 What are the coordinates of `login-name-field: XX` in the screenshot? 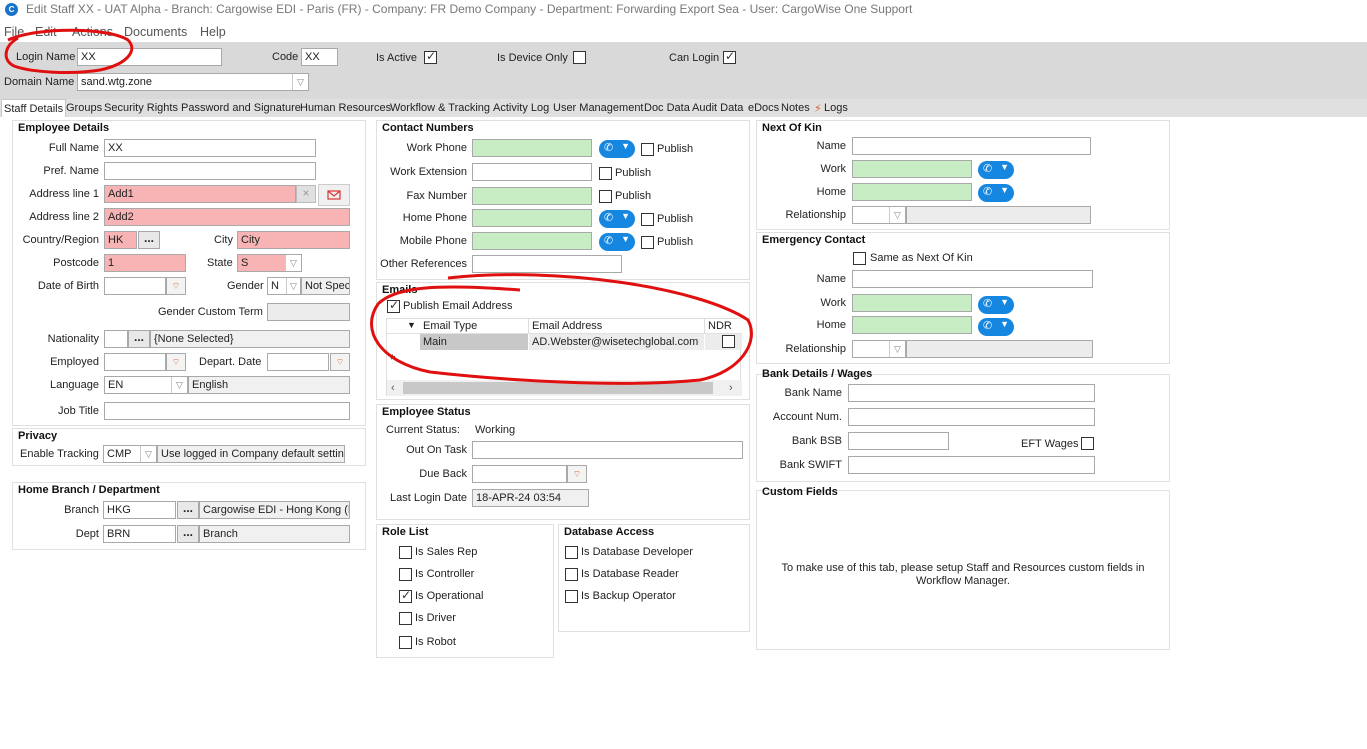 It's located at (149, 57).